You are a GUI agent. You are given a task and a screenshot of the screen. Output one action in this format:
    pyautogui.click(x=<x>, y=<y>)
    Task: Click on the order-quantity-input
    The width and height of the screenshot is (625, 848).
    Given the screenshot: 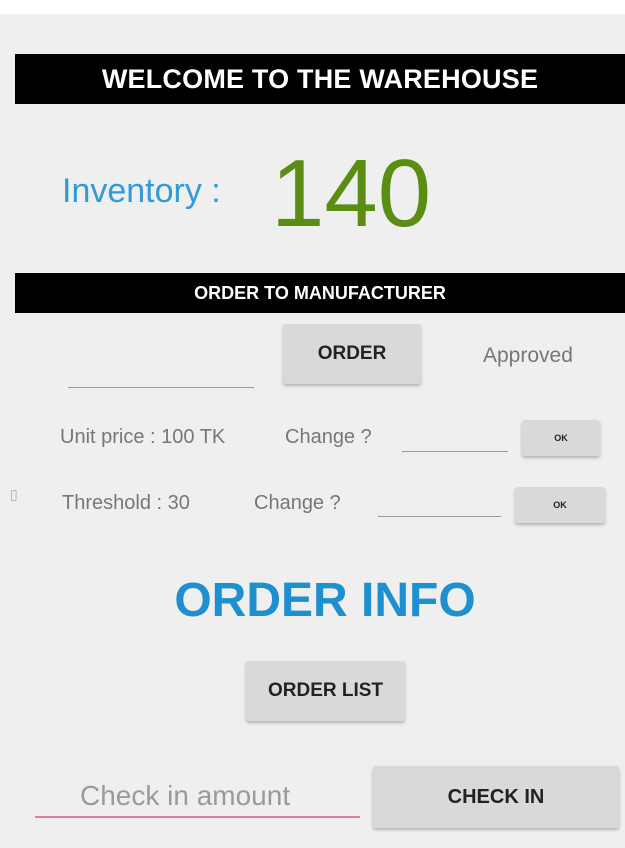 What is the action you would take?
    pyautogui.click(x=161, y=371)
    